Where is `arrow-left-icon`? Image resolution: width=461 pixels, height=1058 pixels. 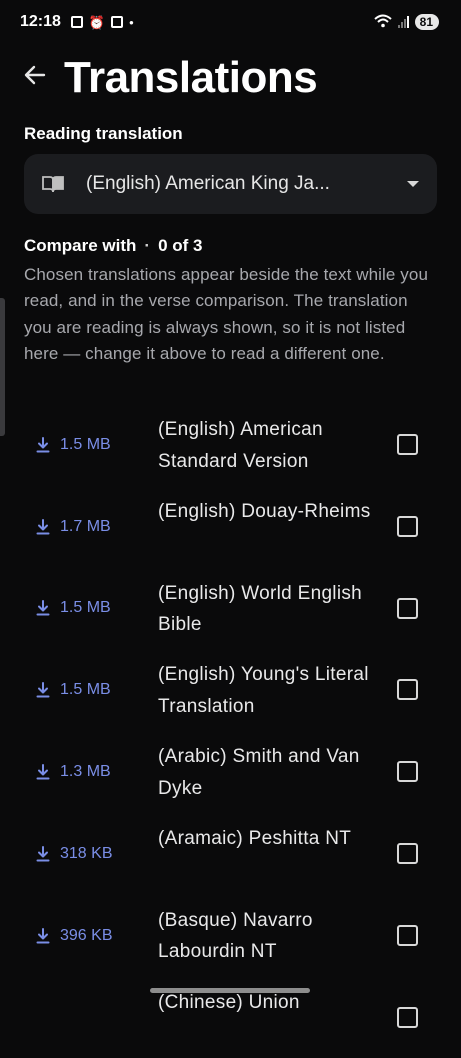 arrow-left-icon is located at coordinates (35, 75).